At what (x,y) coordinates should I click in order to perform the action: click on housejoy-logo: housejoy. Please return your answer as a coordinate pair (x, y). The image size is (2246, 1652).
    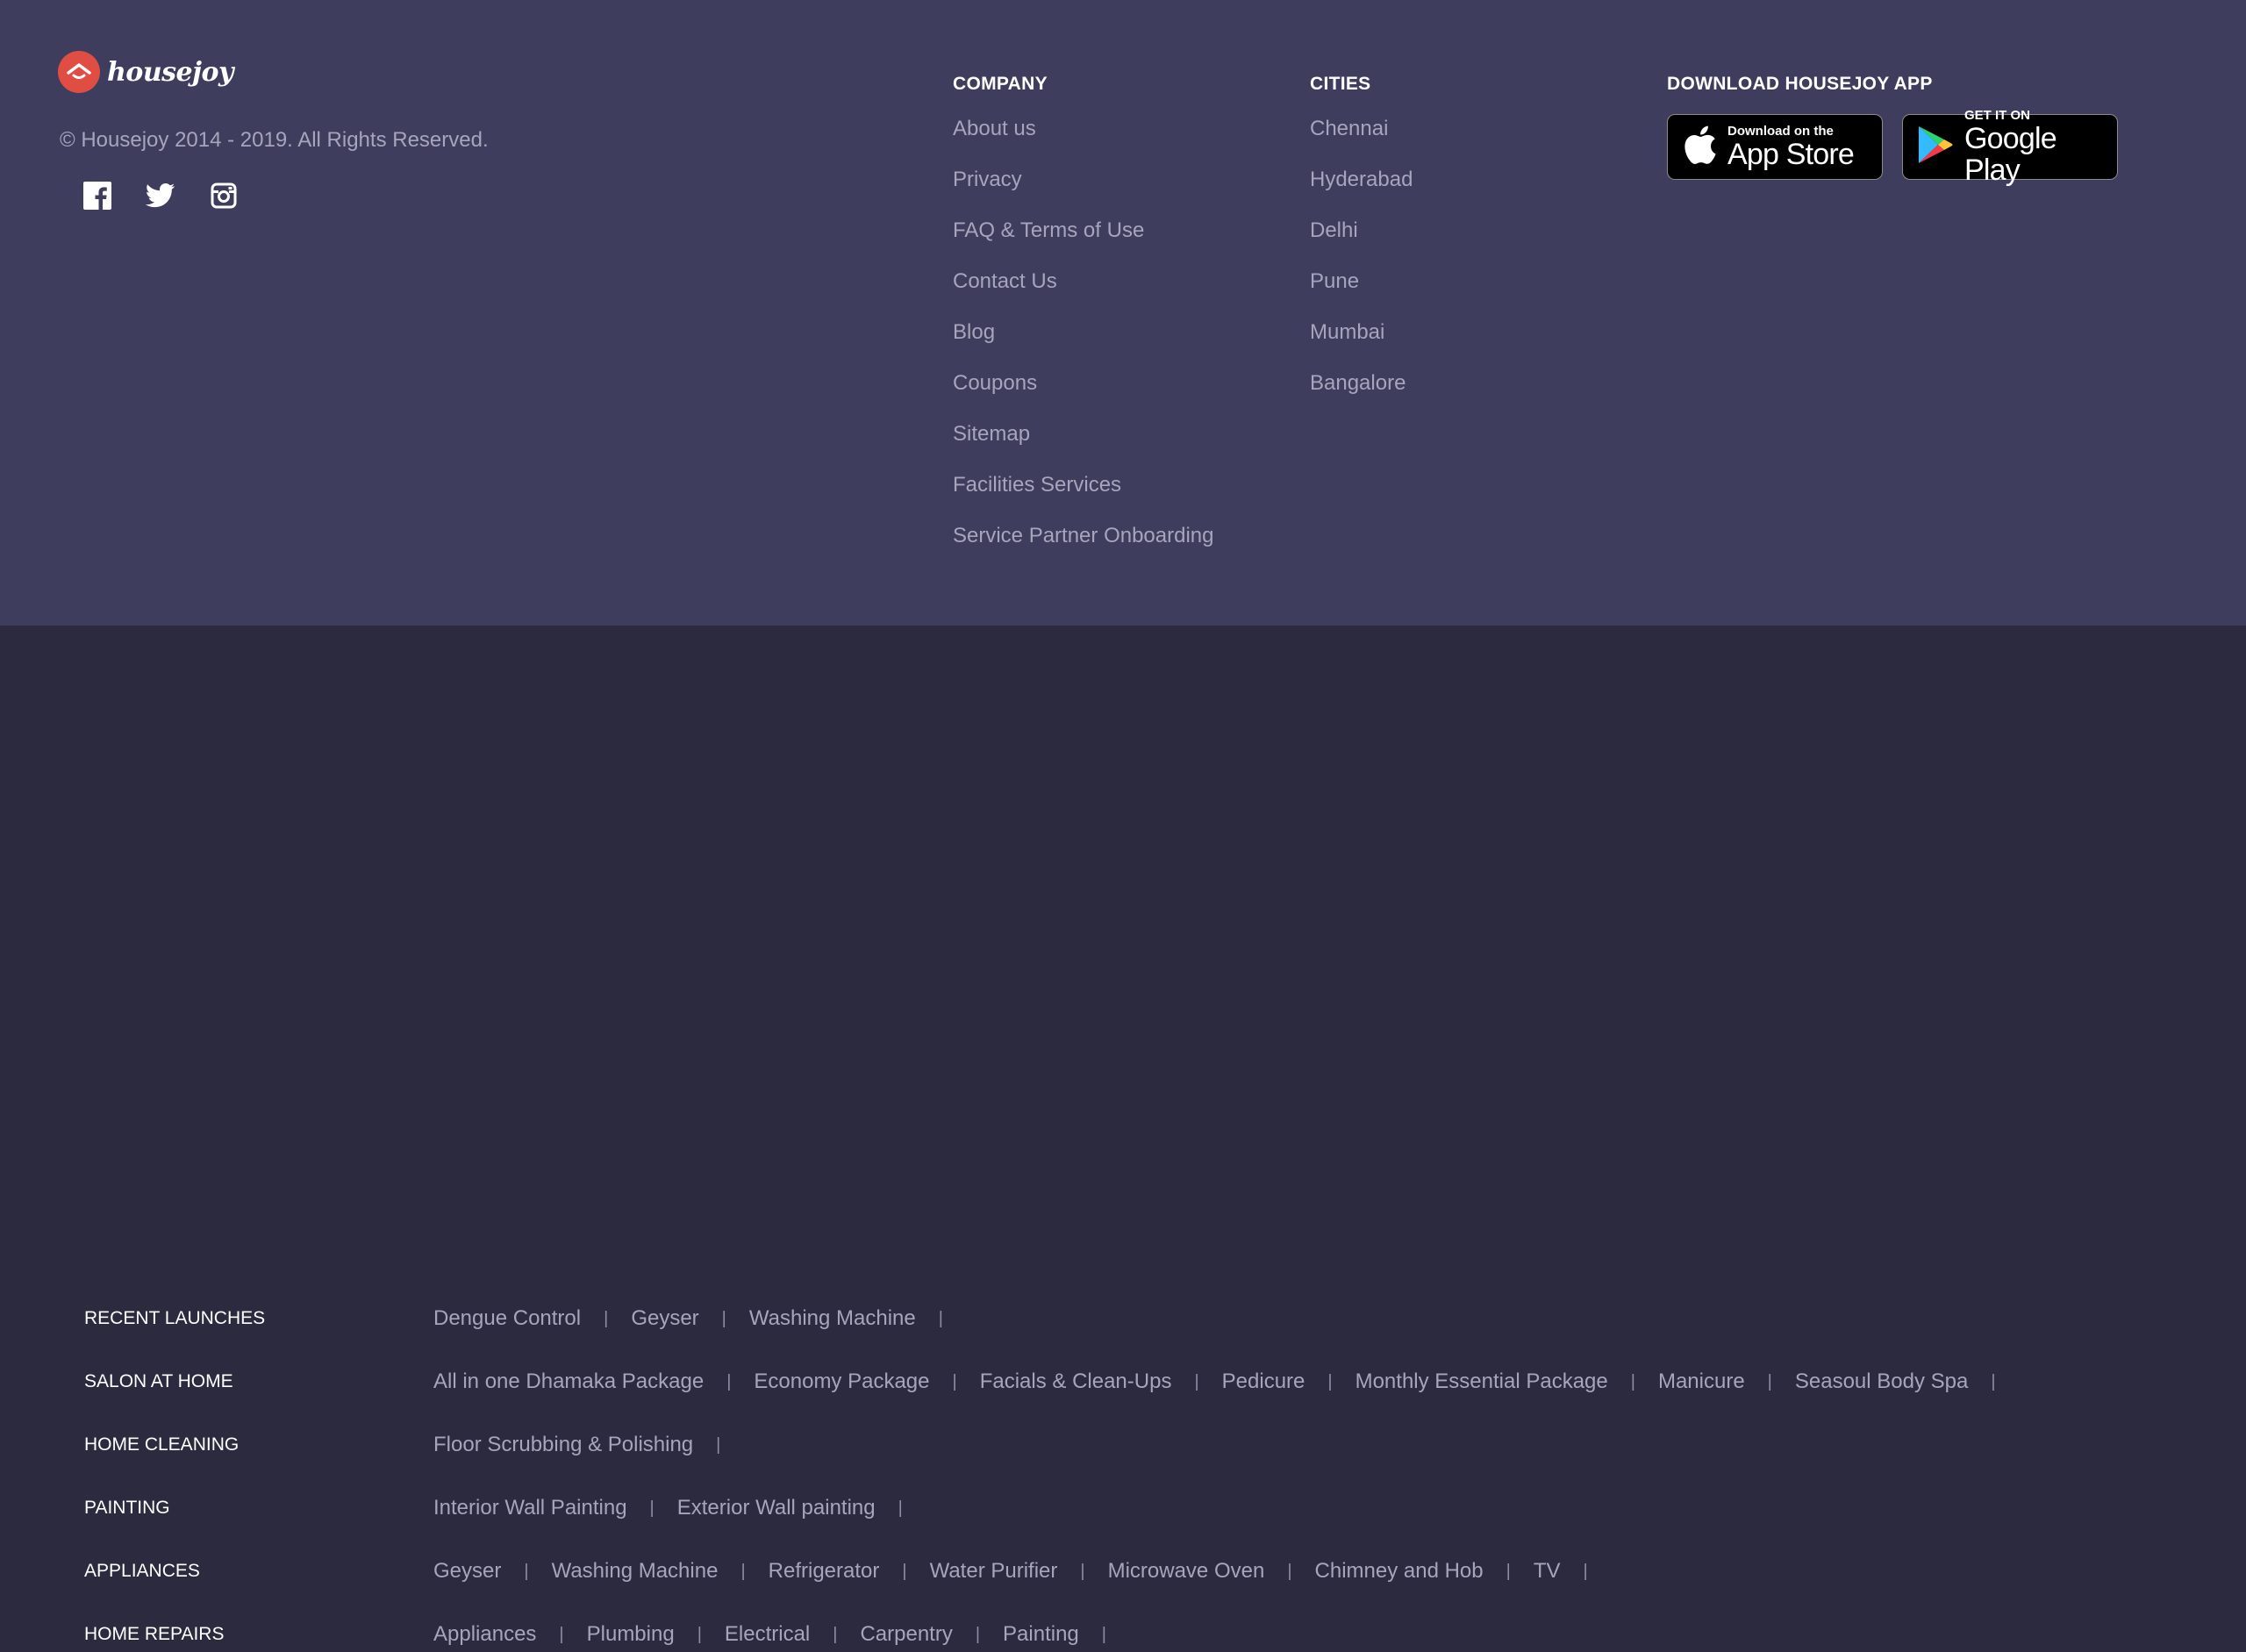
    Looking at the image, I should click on (145, 72).